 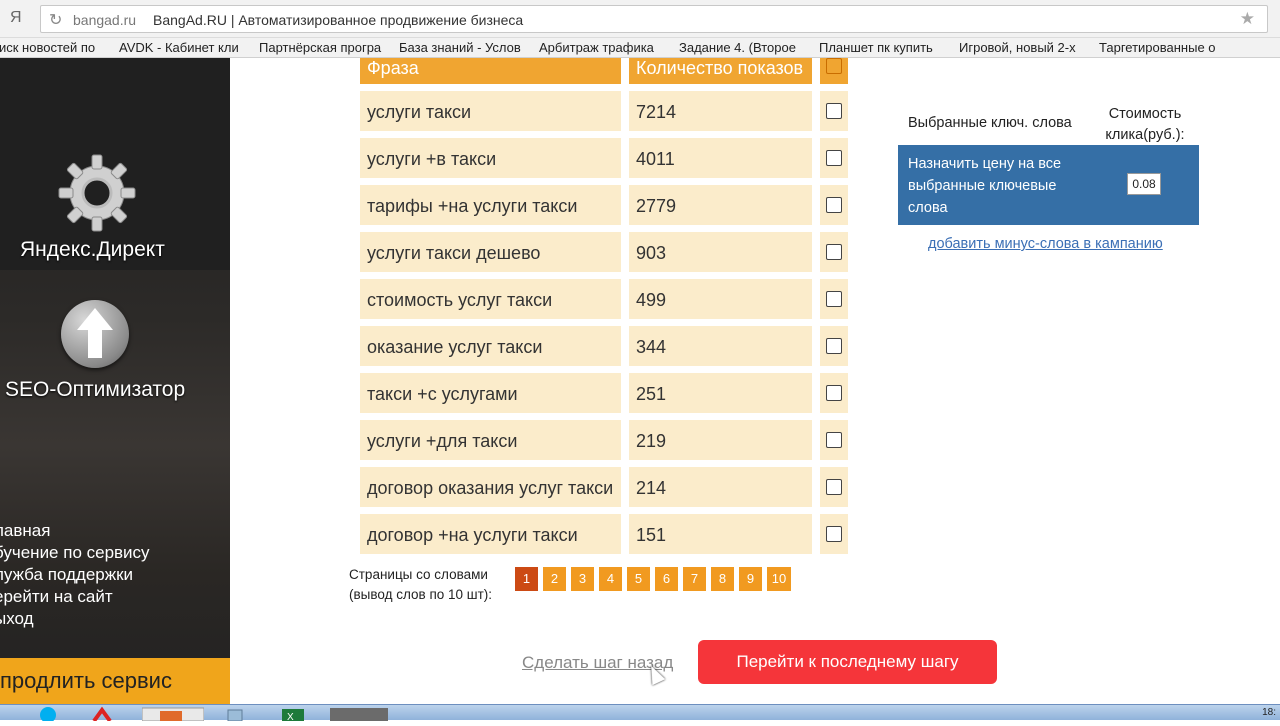 What do you see at coordinates (694, 579) in the screenshot?
I see `page-button-7: 7` at bounding box center [694, 579].